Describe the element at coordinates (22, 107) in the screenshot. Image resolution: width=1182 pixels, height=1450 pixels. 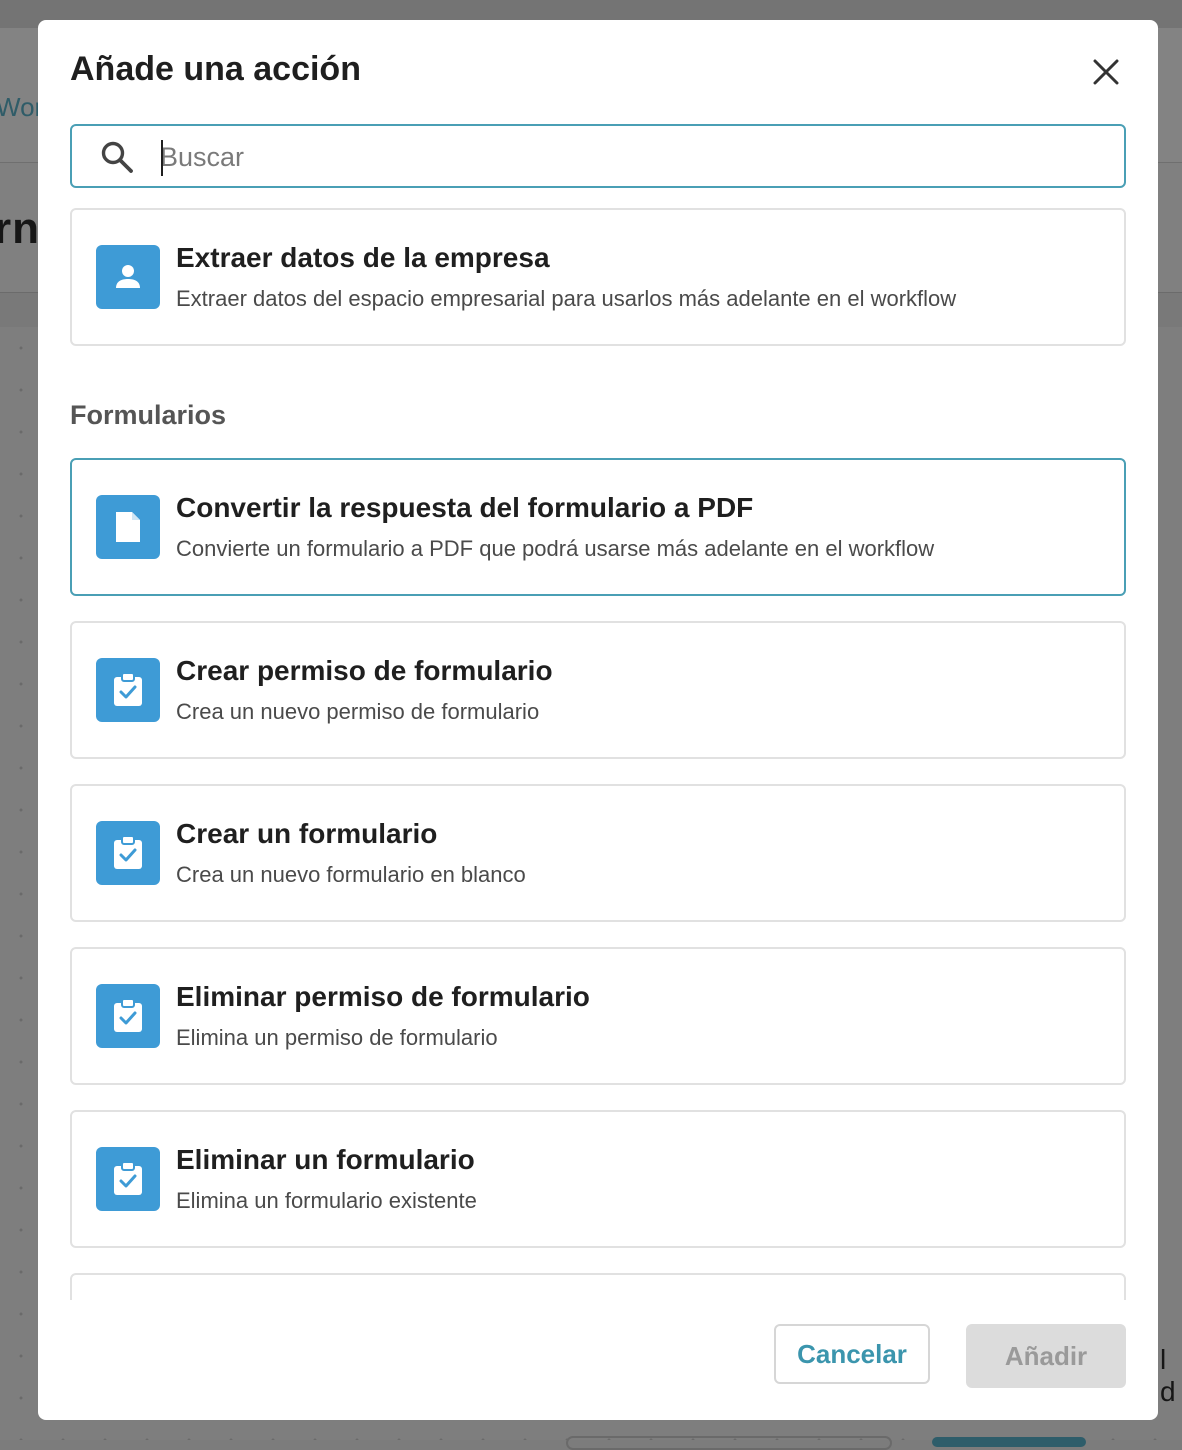
I see `background-nav-link: Wor` at that location.